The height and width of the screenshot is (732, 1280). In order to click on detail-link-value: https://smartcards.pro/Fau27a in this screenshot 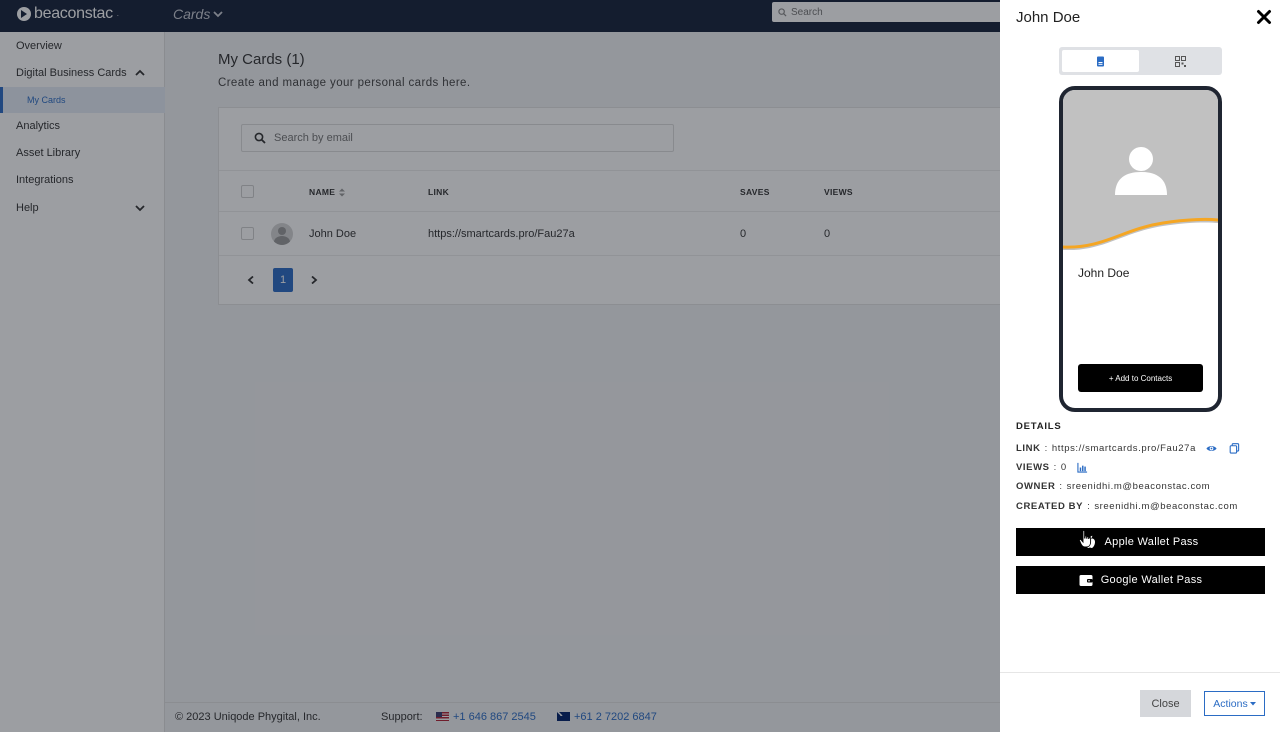, I will do `click(1124, 448)`.